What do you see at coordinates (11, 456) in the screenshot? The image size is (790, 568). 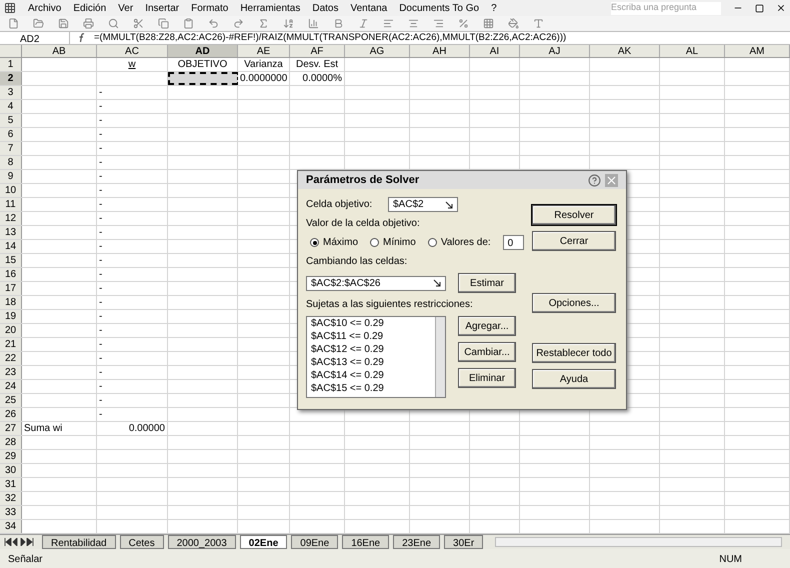 I see `row-header: 29` at bounding box center [11, 456].